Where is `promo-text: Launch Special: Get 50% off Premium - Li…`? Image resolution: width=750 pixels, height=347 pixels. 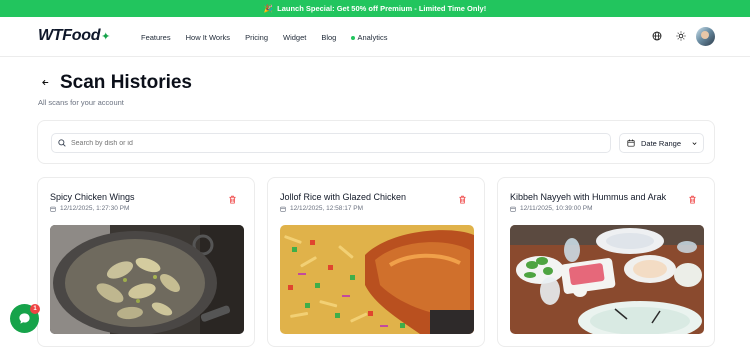
promo-text: Launch Special: Get 50% off Premium - Li… is located at coordinates (382, 8).